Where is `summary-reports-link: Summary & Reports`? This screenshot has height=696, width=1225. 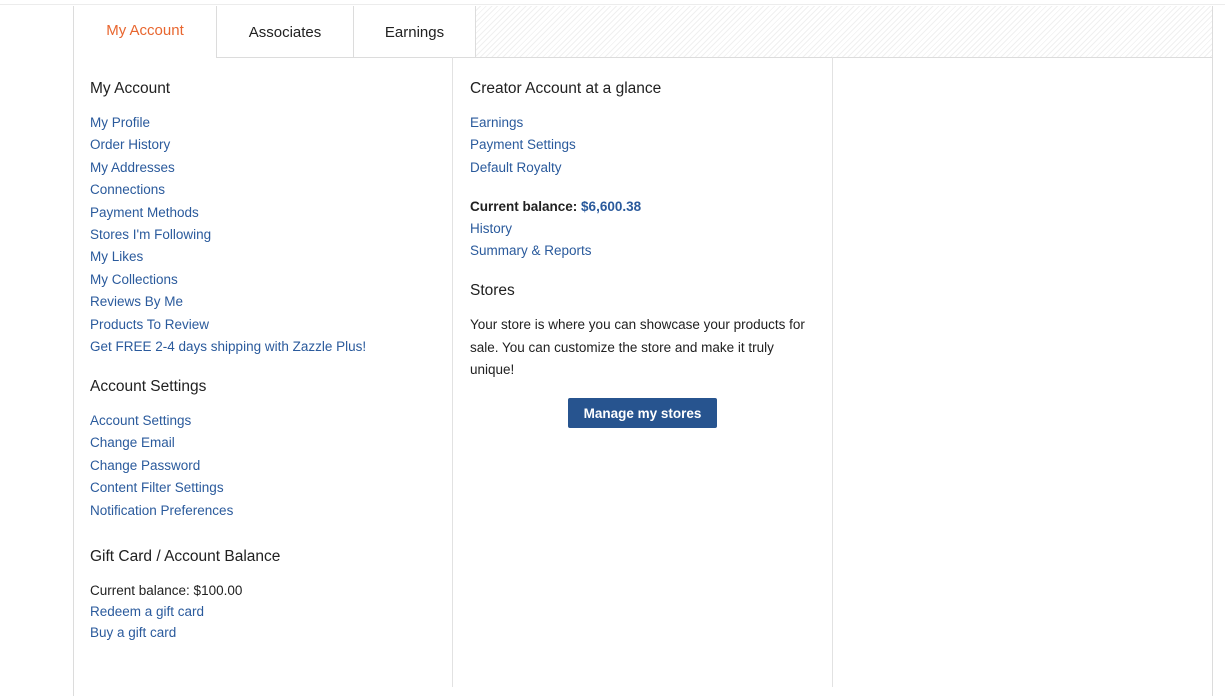 summary-reports-link: Summary & Reports is located at coordinates (531, 250).